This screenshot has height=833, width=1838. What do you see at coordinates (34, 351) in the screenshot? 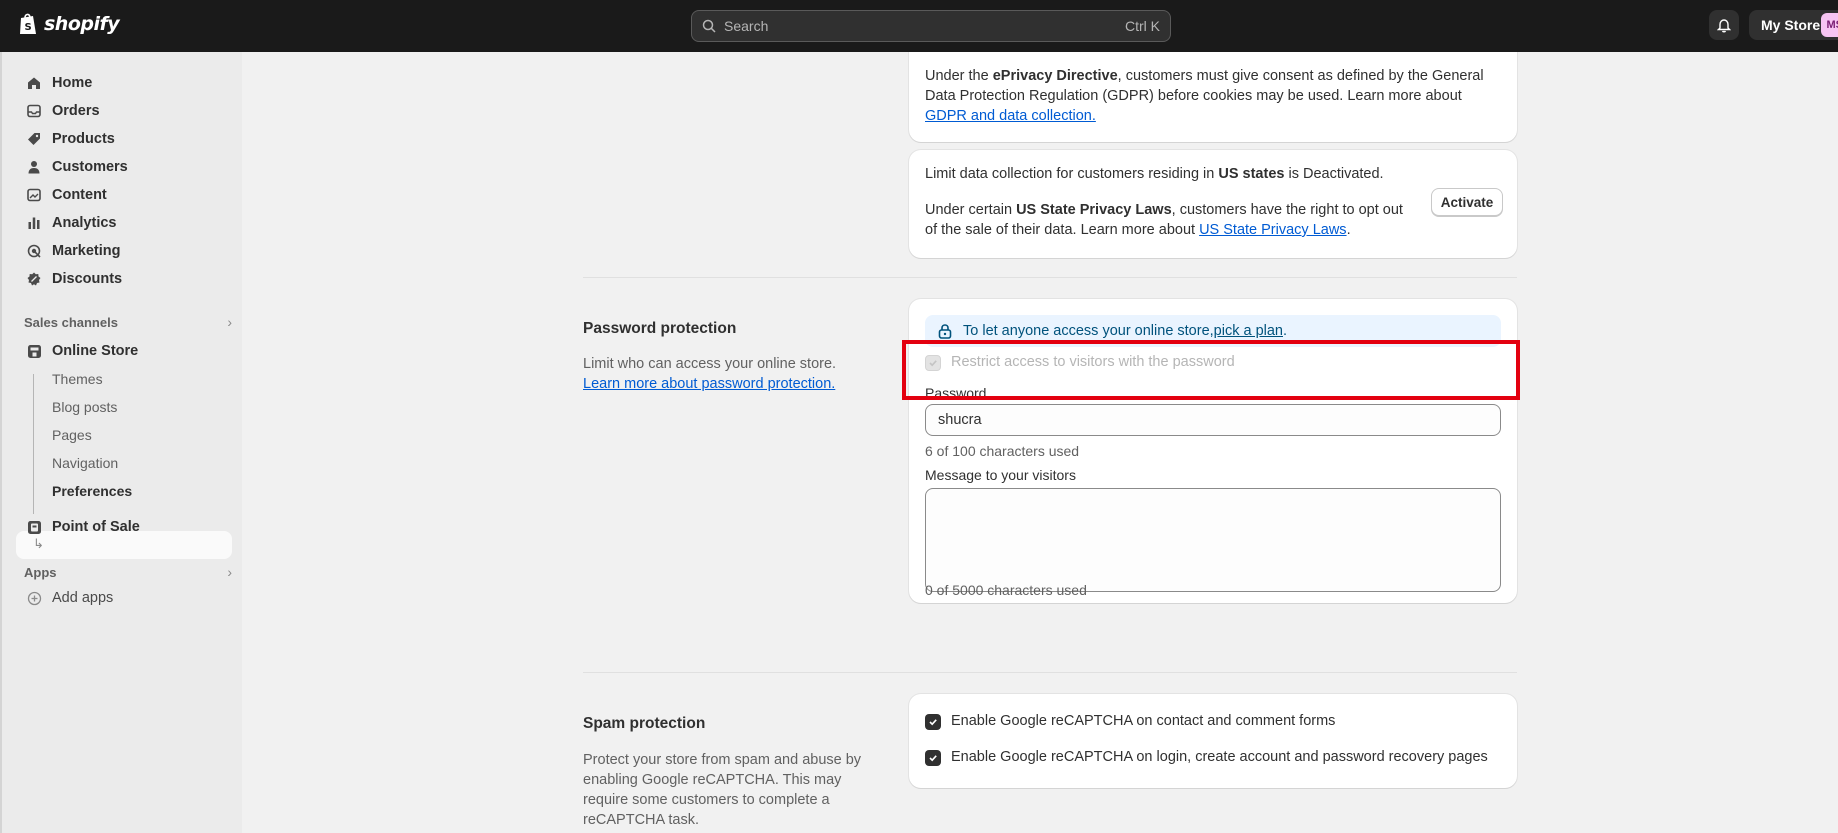
I see `store-icon` at bounding box center [34, 351].